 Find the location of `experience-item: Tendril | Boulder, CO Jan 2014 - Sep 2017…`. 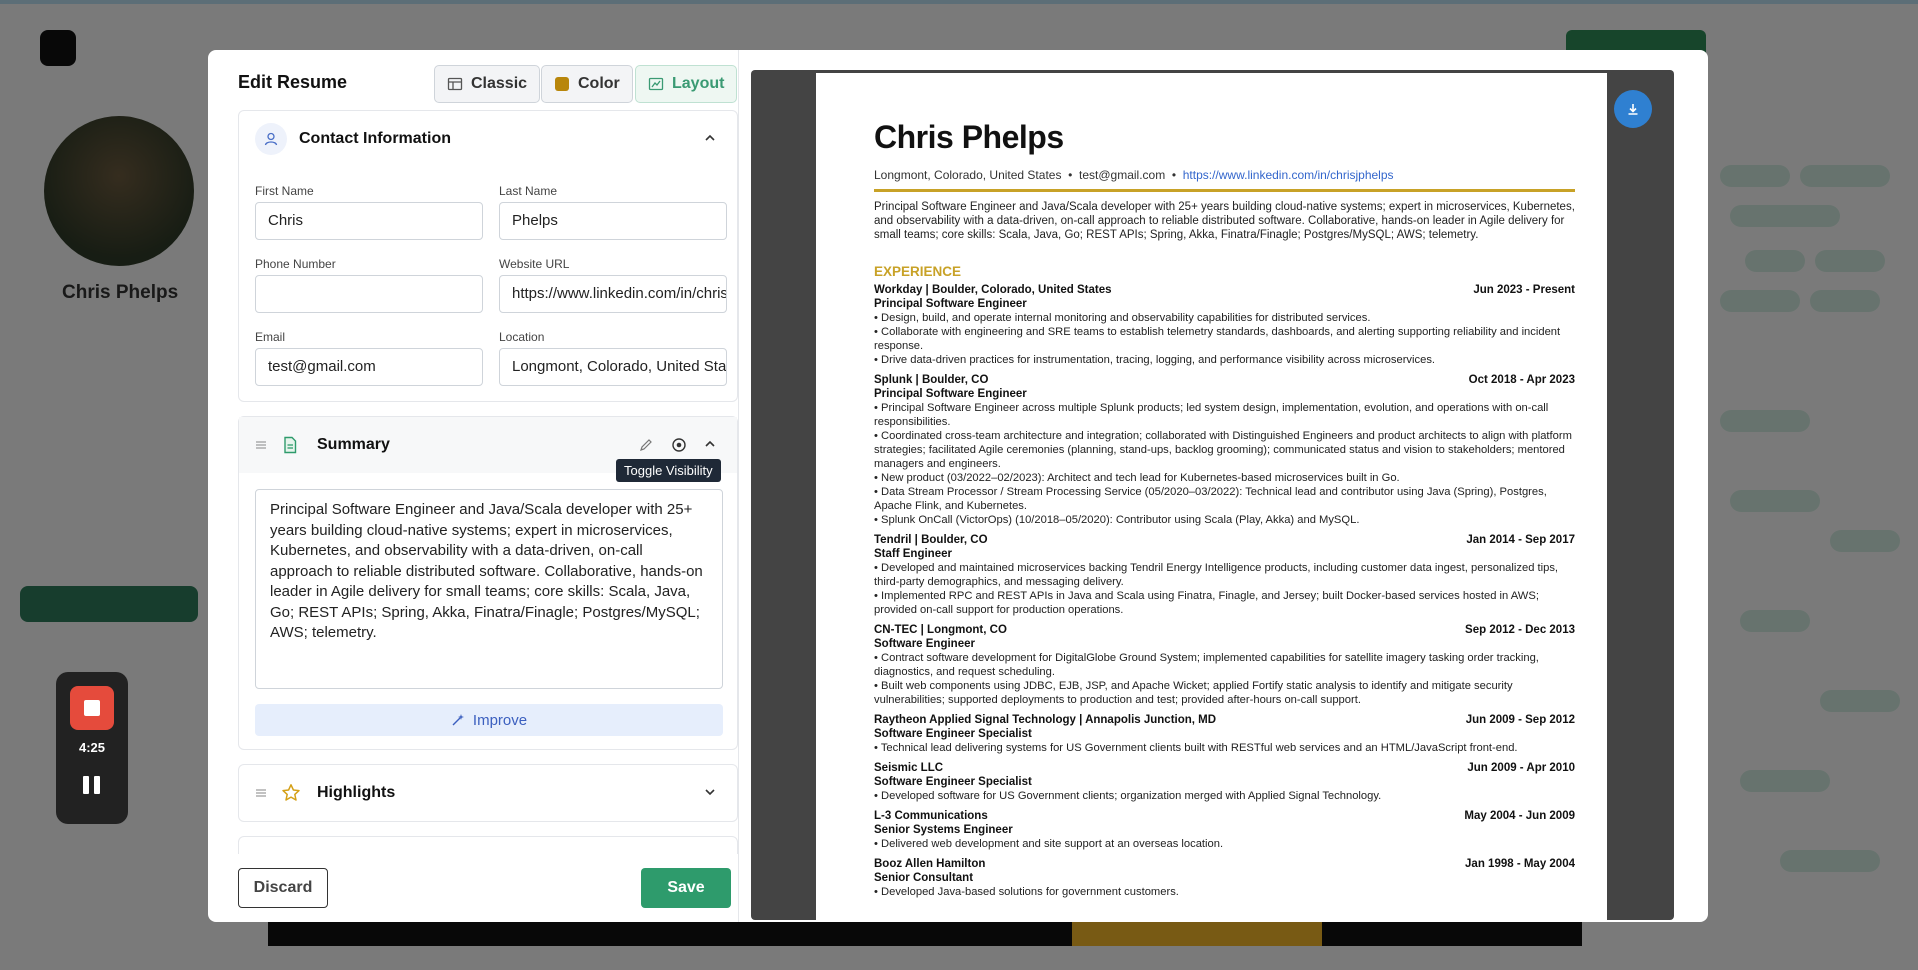

experience-item: Tendril | Boulder, CO Jan 2014 - Sep 2017… is located at coordinates (1224, 575).